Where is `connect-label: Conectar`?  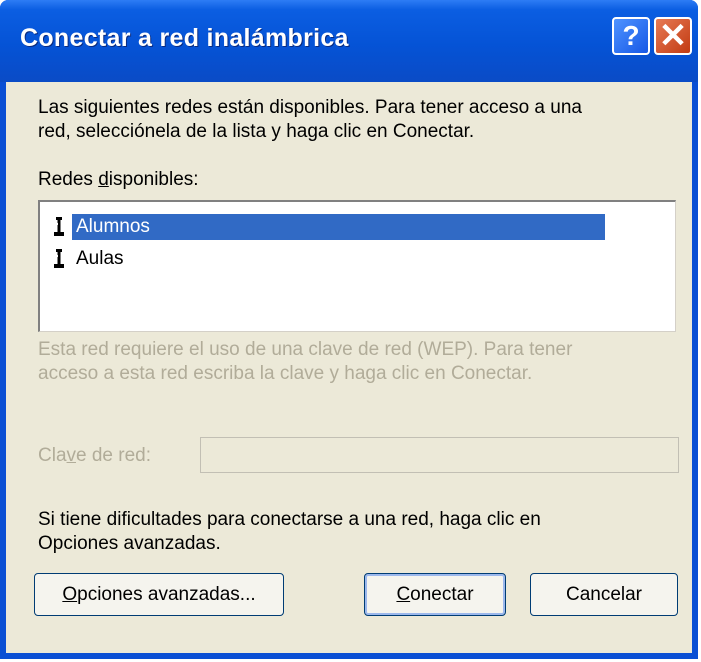 connect-label: Conectar is located at coordinates (434, 595).